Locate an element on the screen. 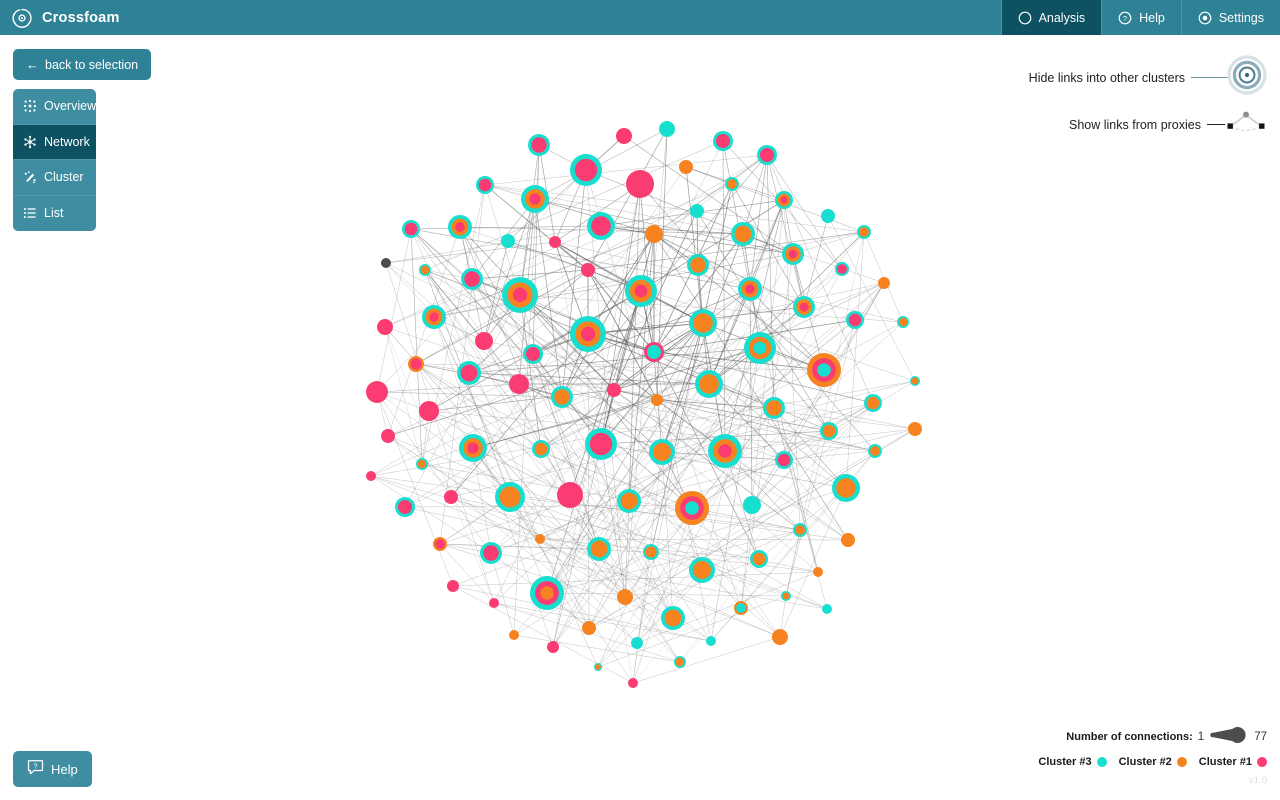  back-to-selection-button: ← back to selection is located at coordinates (82, 64).